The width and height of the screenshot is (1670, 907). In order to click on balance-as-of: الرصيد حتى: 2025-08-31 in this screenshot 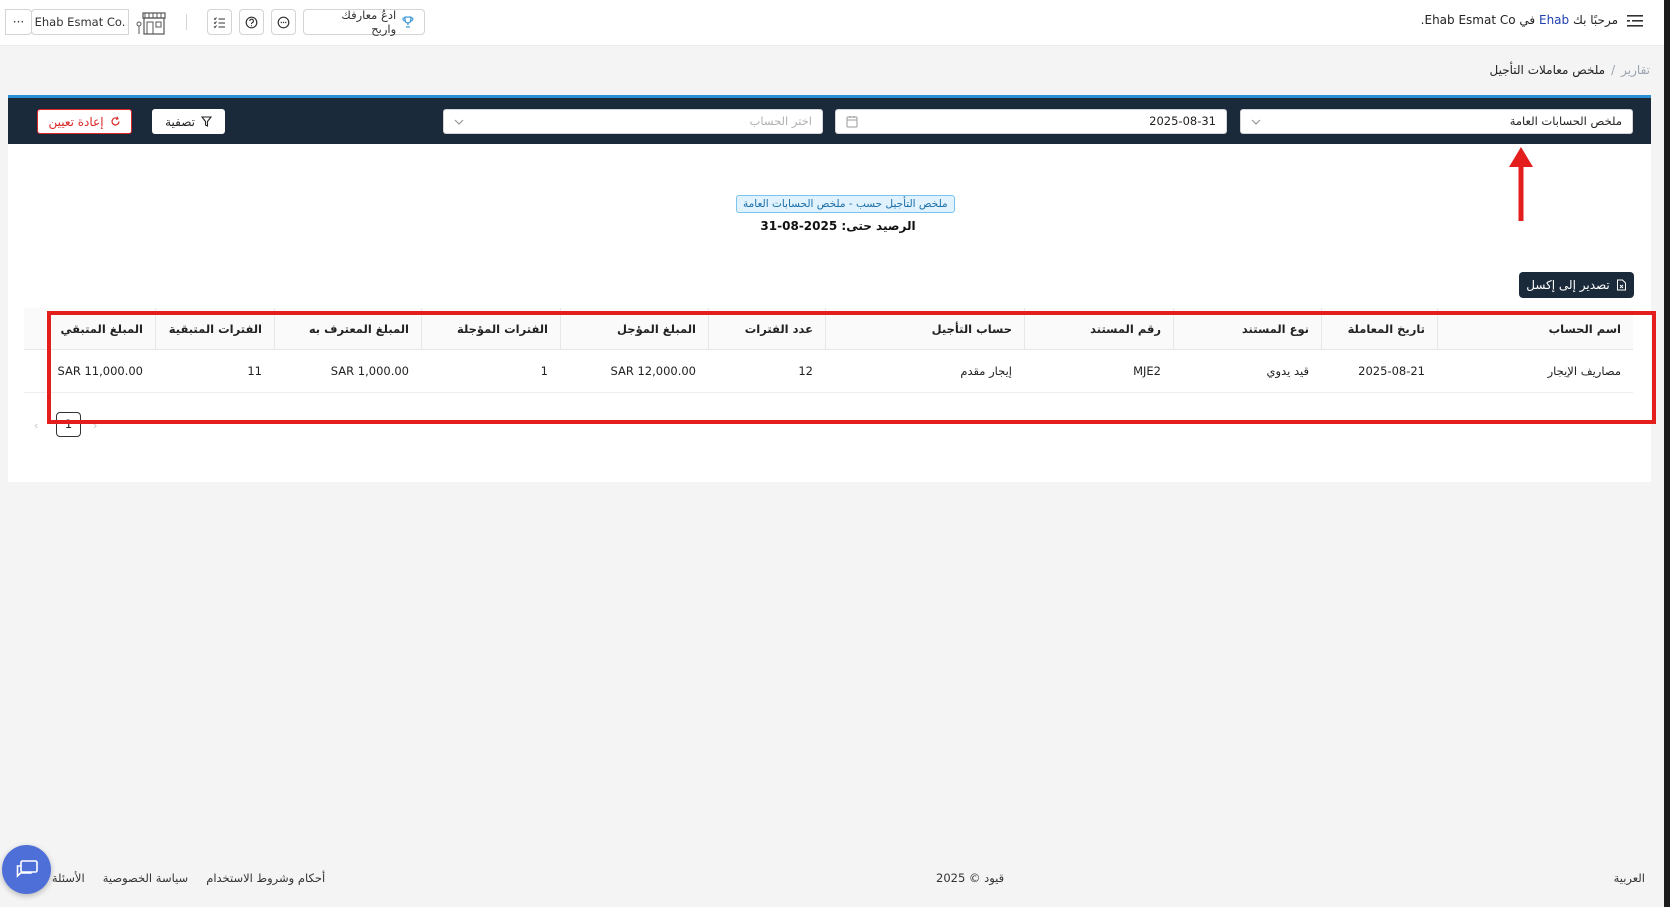, I will do `click(838, 226)`.